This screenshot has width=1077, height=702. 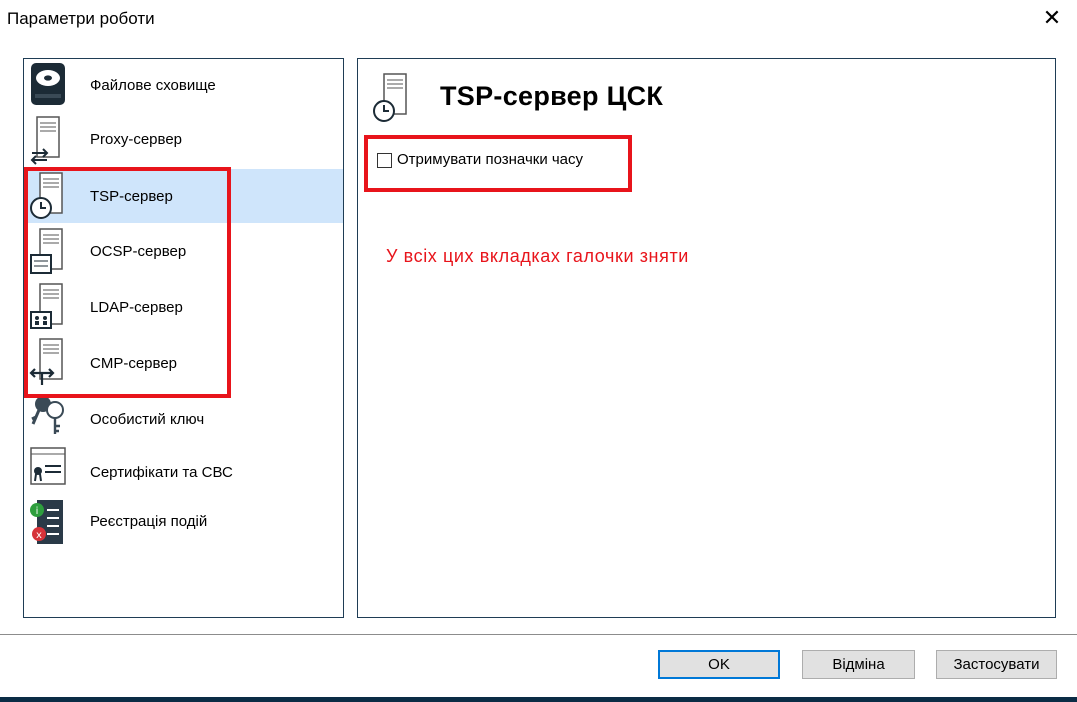 I want to click on sidebar-item-label: Сертифікати та СВС, so click(x=161, y=472).